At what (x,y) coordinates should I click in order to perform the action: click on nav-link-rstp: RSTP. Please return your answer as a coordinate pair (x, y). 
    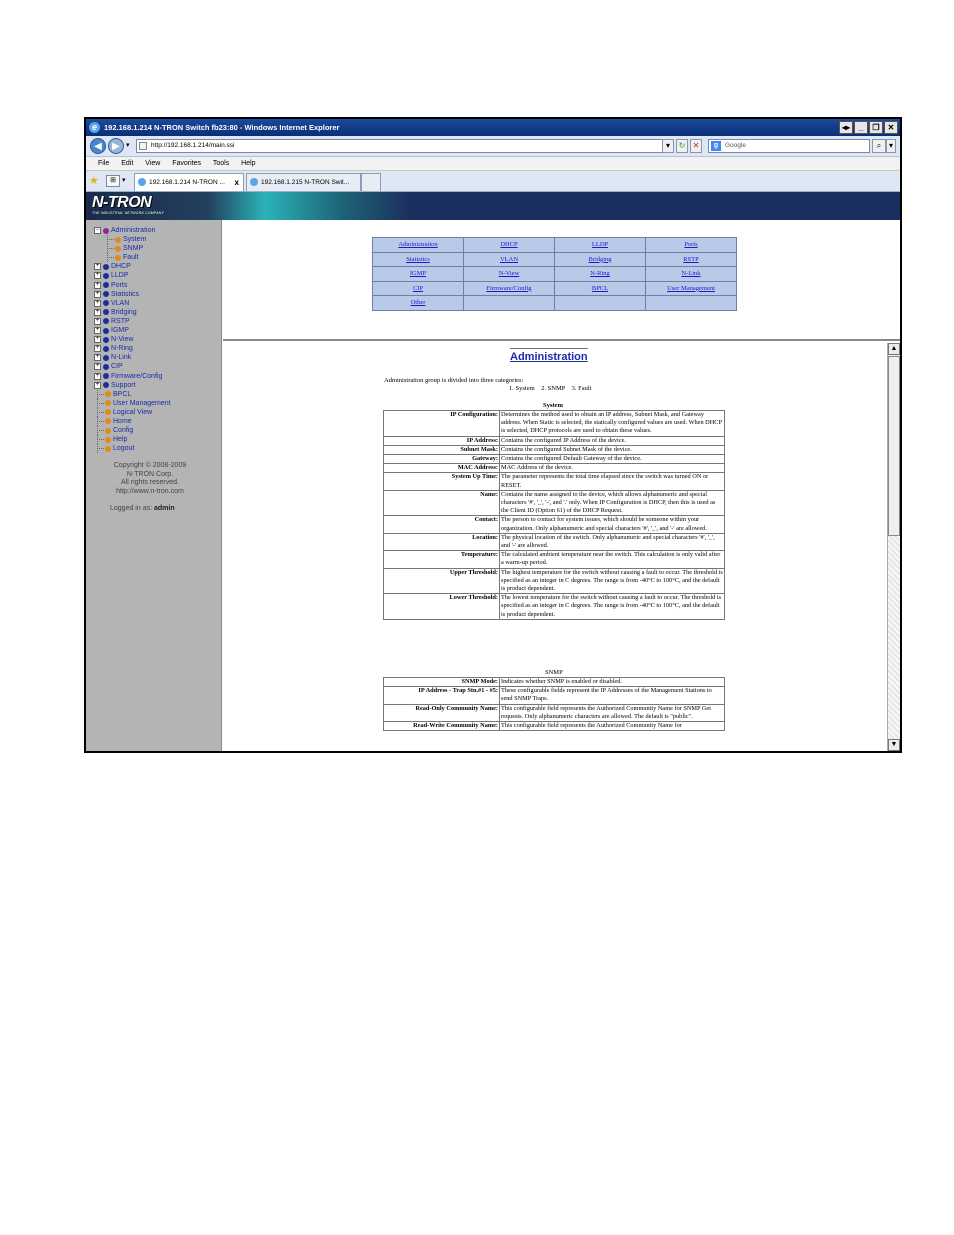
    Looking at the image, I should click on (691, 259).